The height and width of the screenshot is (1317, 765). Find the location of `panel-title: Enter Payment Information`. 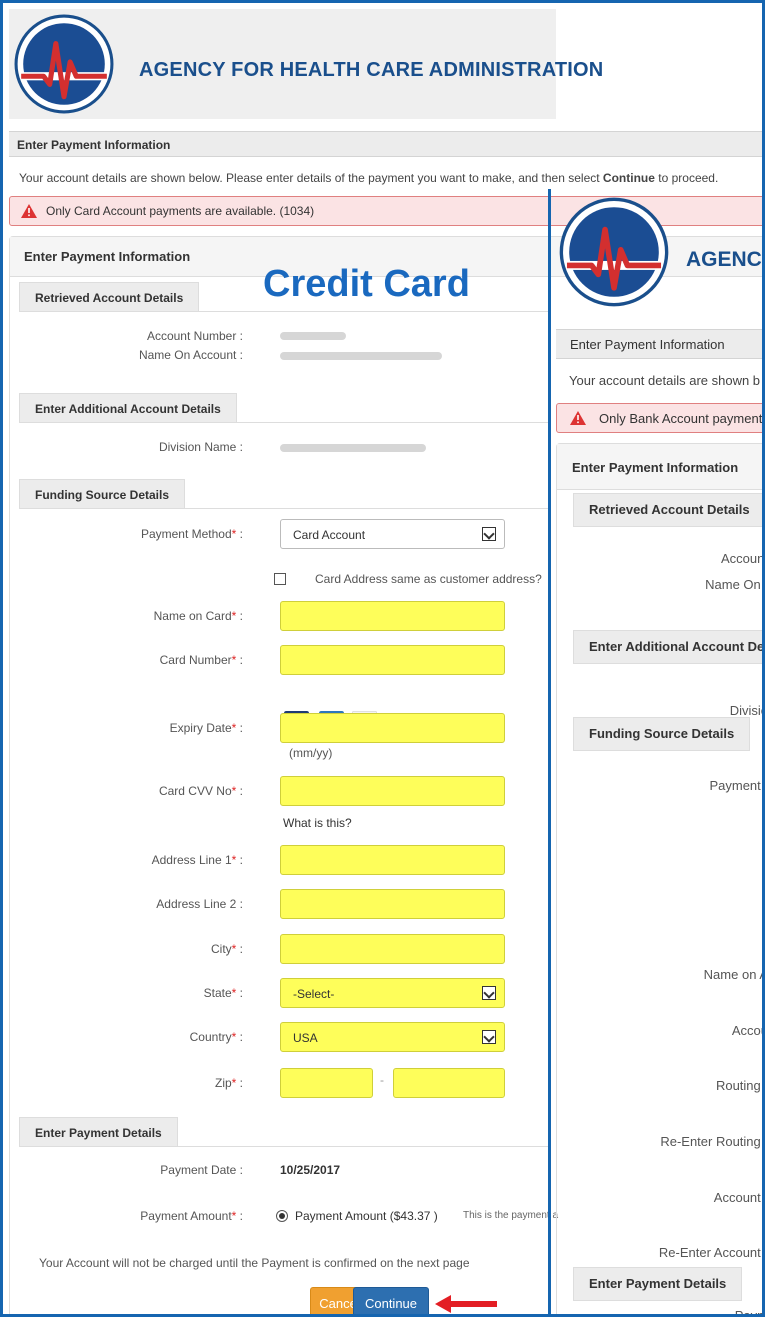

panel-title: Enter Payment Information is located at coordinates (659, 467).